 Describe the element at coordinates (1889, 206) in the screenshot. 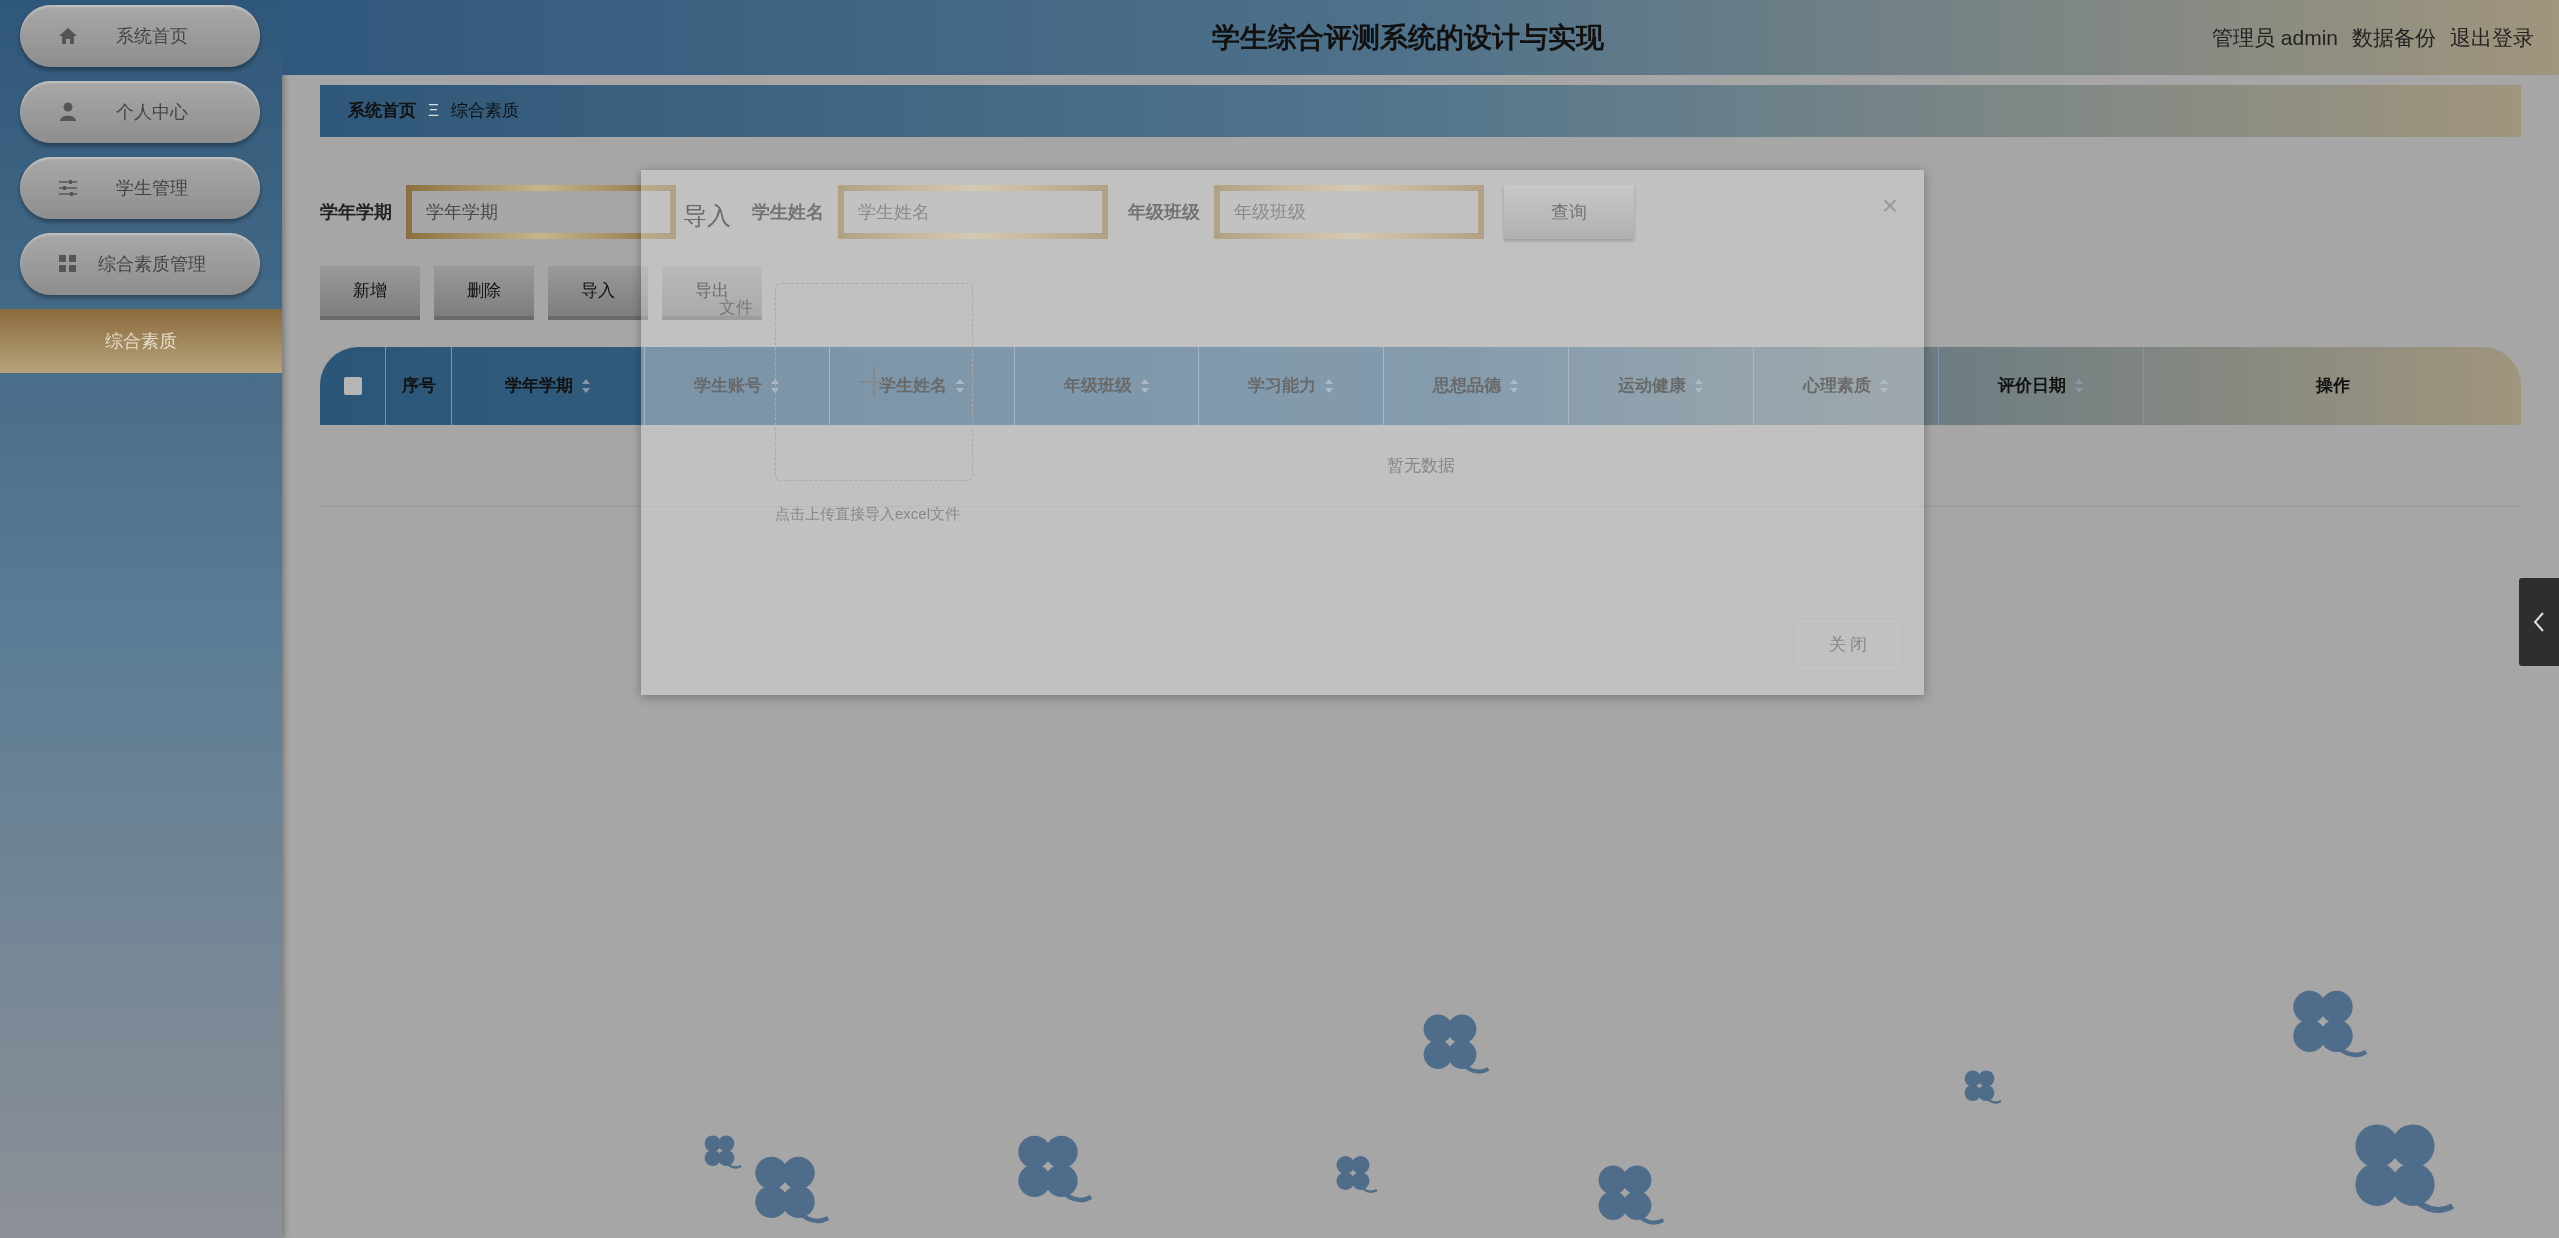

I see `close-button: ×` at that location.